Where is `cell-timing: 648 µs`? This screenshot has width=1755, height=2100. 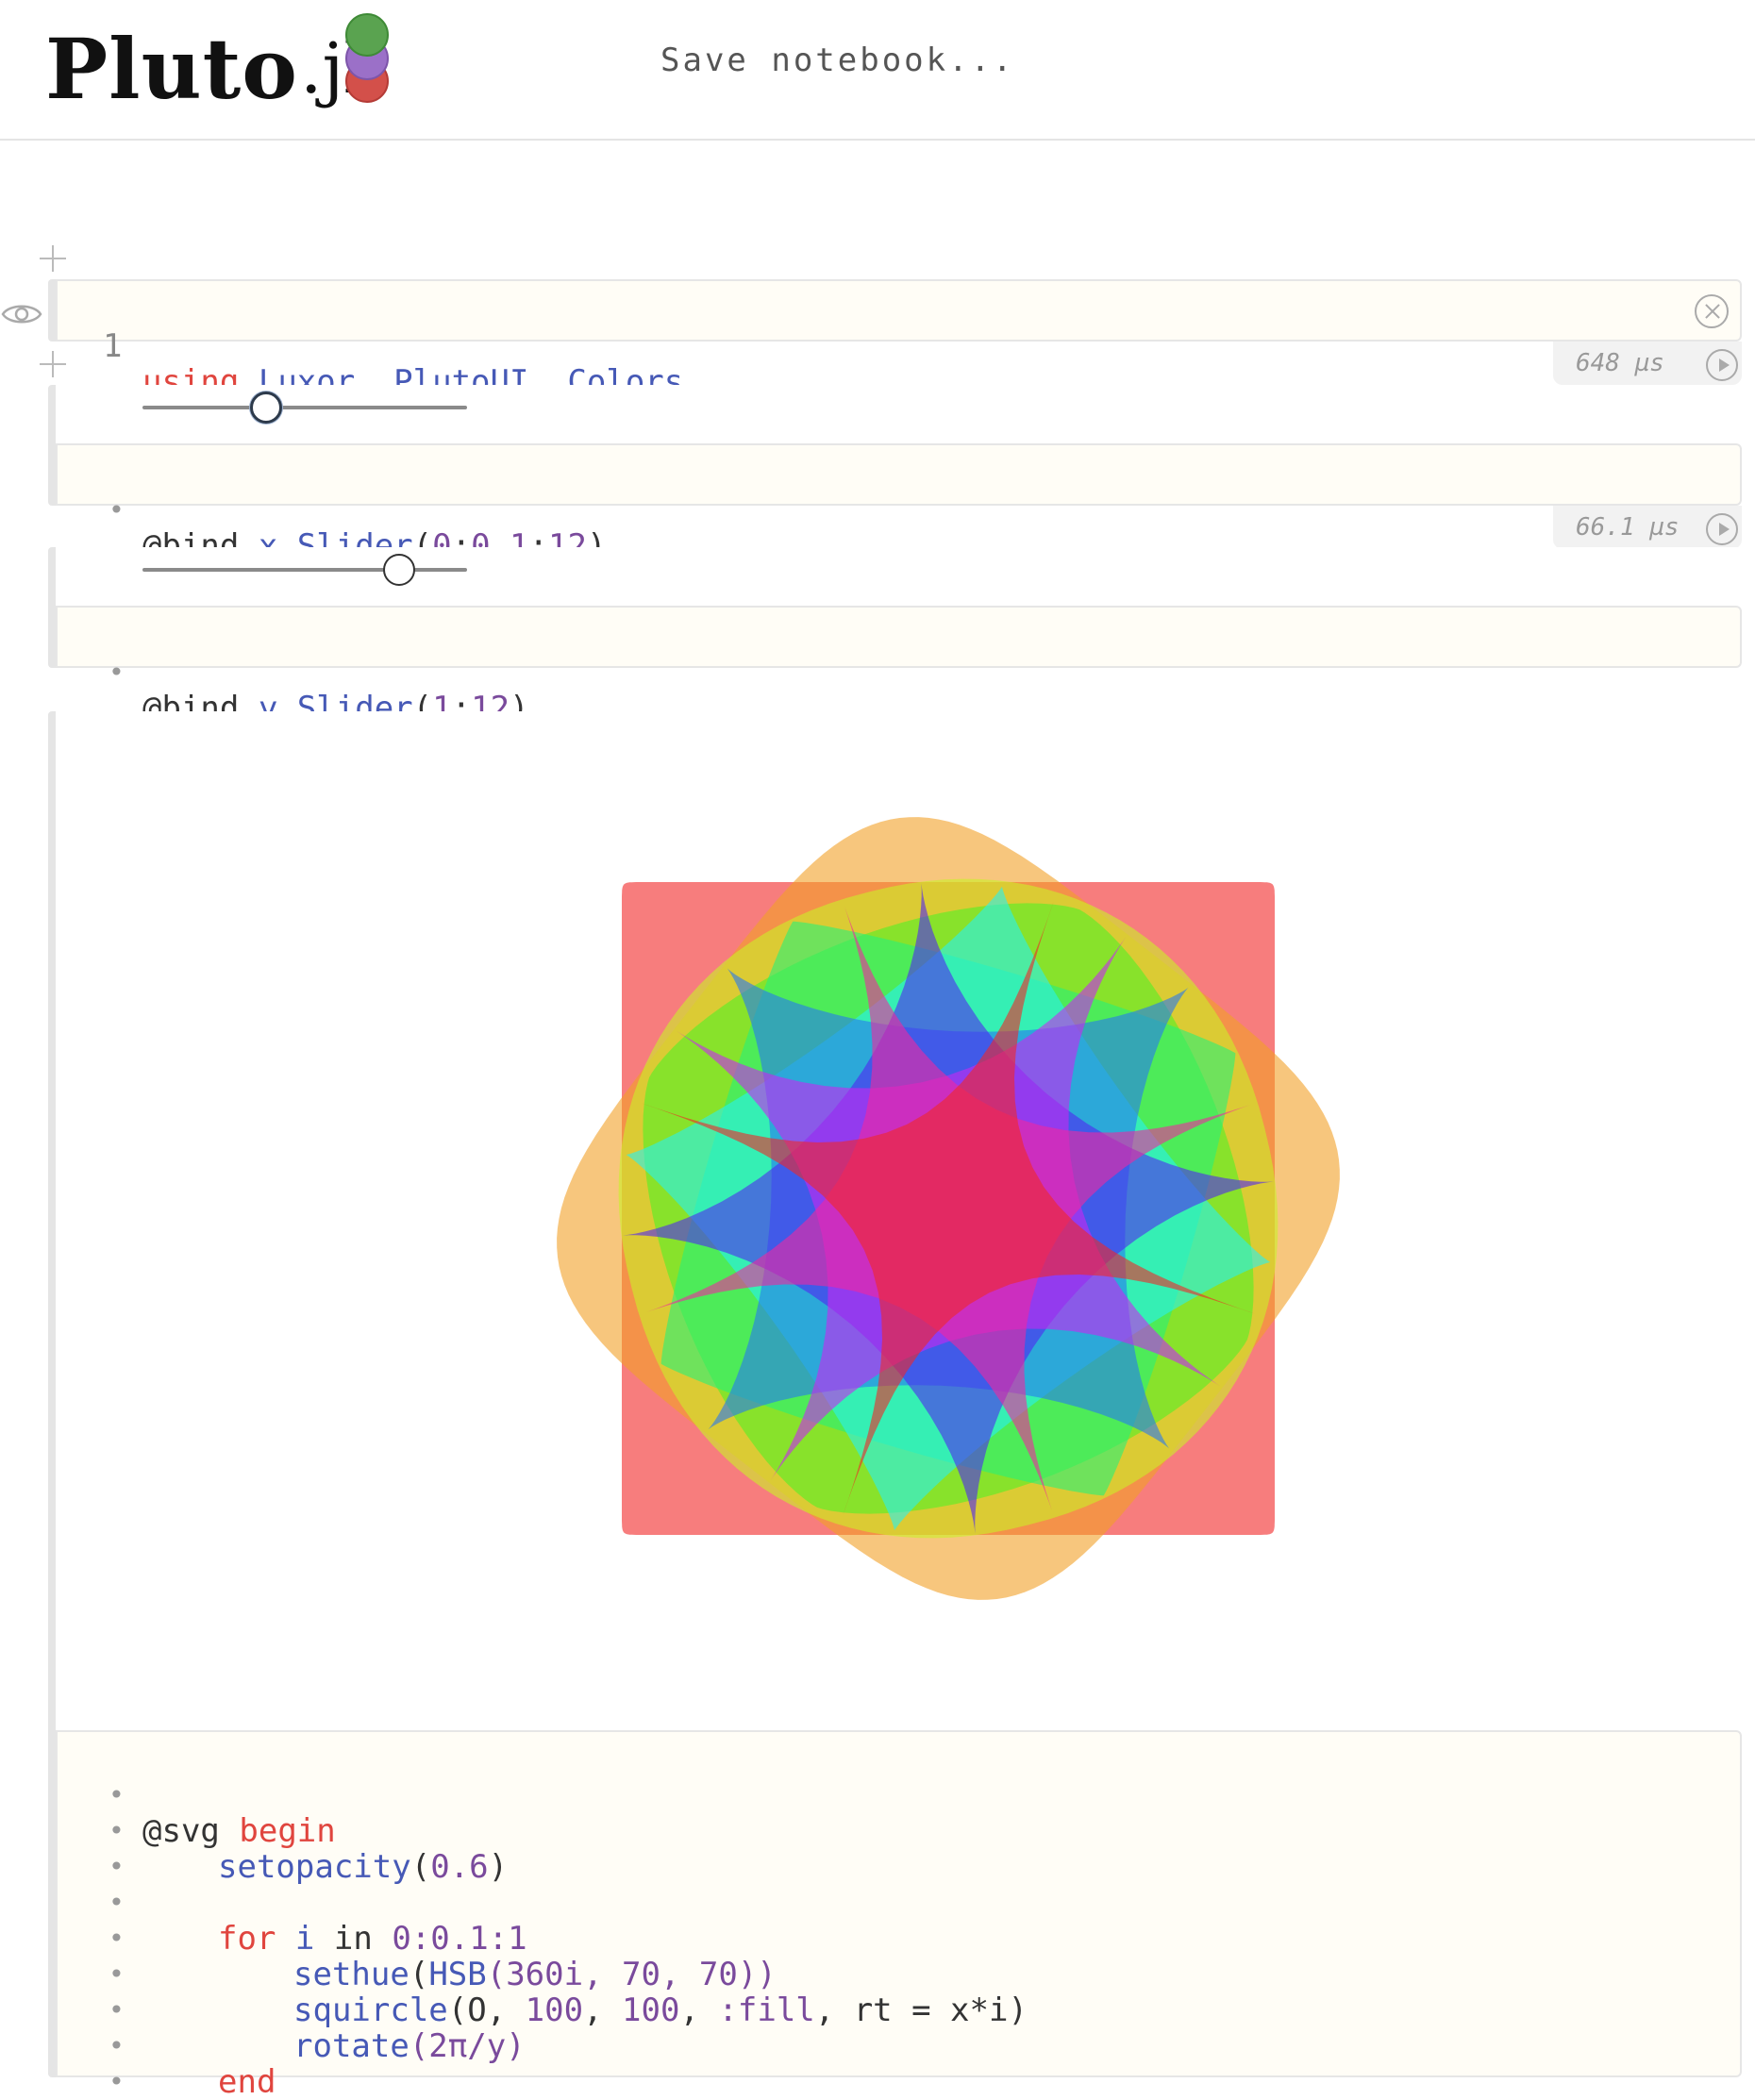
cell-timing: 648 µs is located at coordinates (1647, 363).